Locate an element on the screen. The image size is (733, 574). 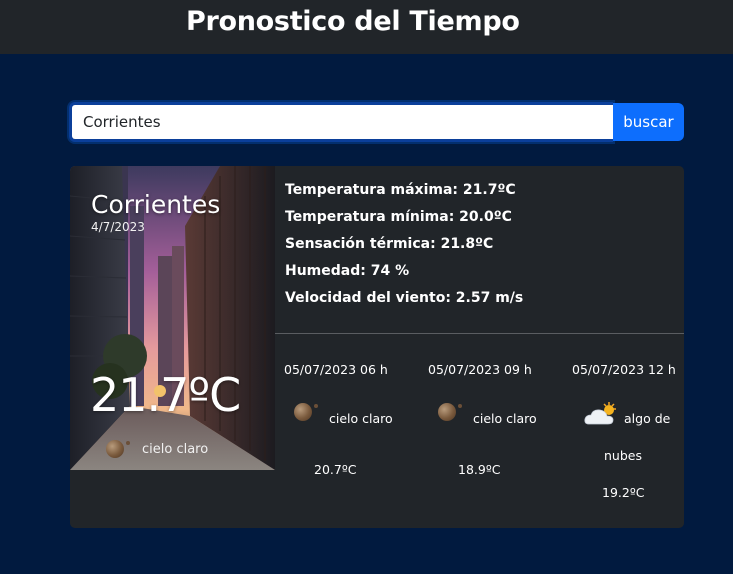
current-condition: cielo claro is located at coordinates (157, 449).